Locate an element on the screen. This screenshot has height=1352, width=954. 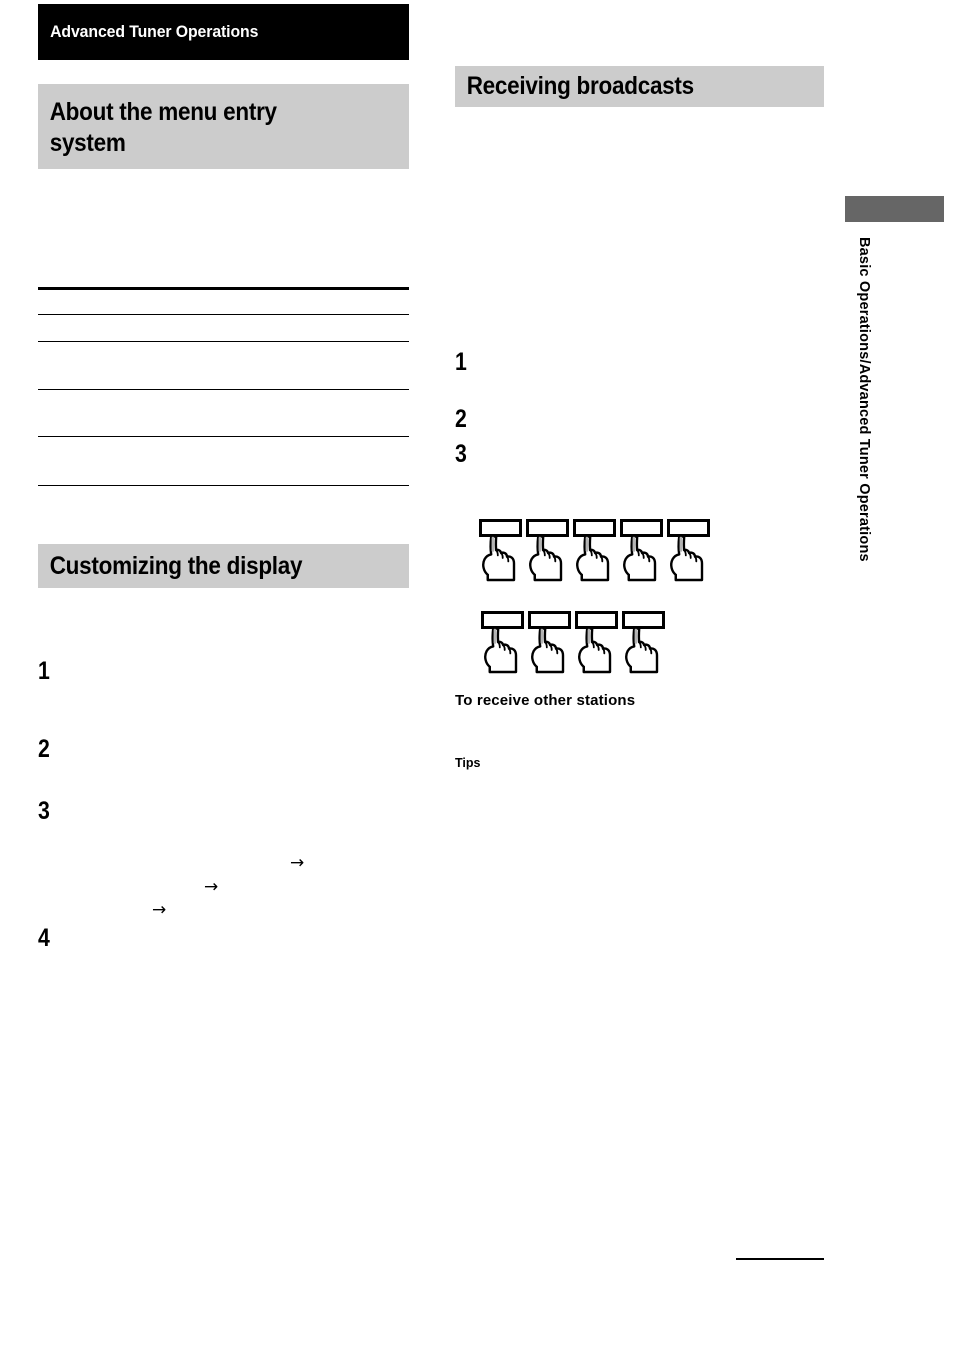
left-step-number-1: 1 is located at coordinates (44, 671).